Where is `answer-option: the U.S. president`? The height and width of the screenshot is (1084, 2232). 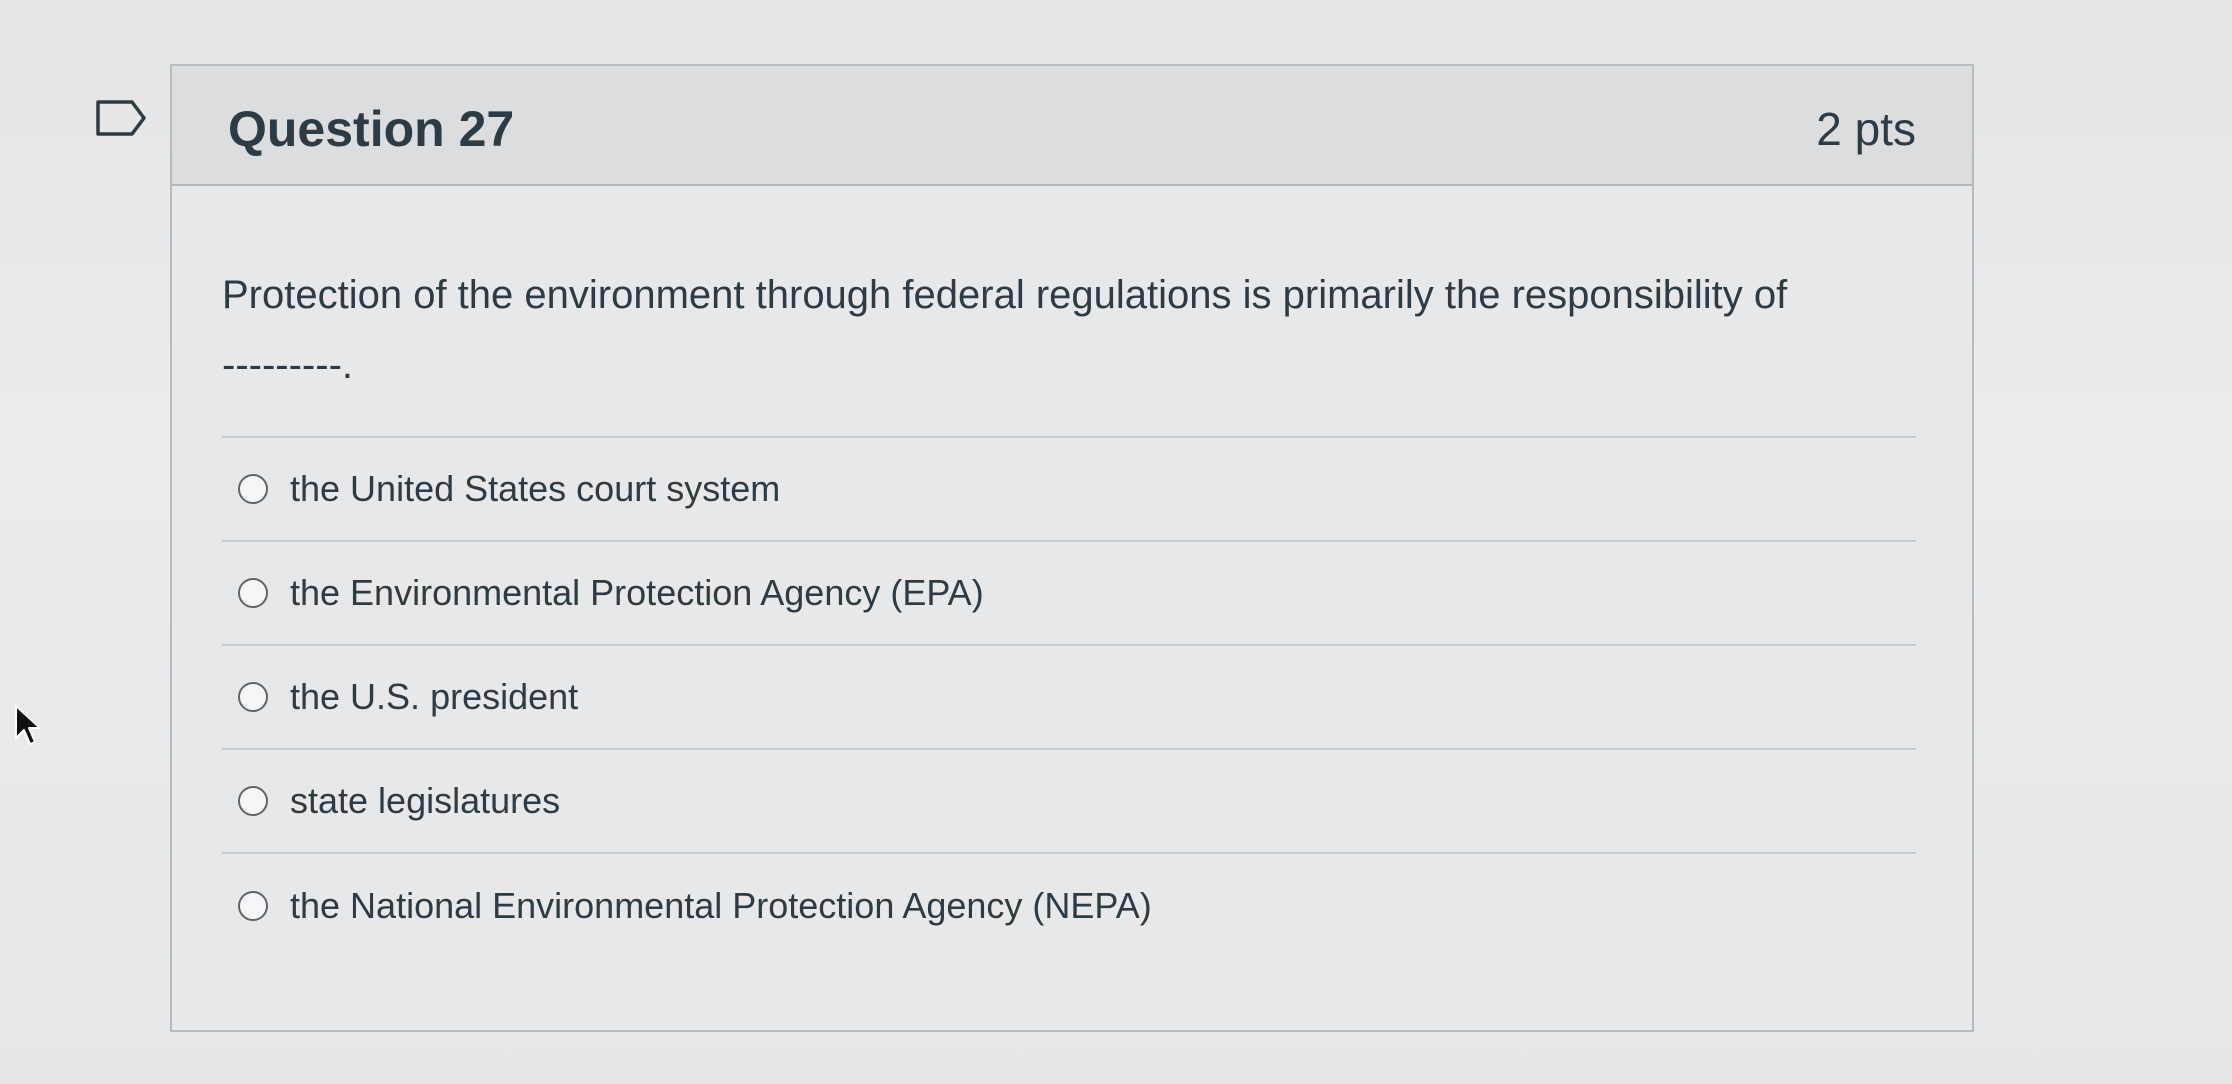
answer-option: the U.S. president is located at coordinates (1069, 698).